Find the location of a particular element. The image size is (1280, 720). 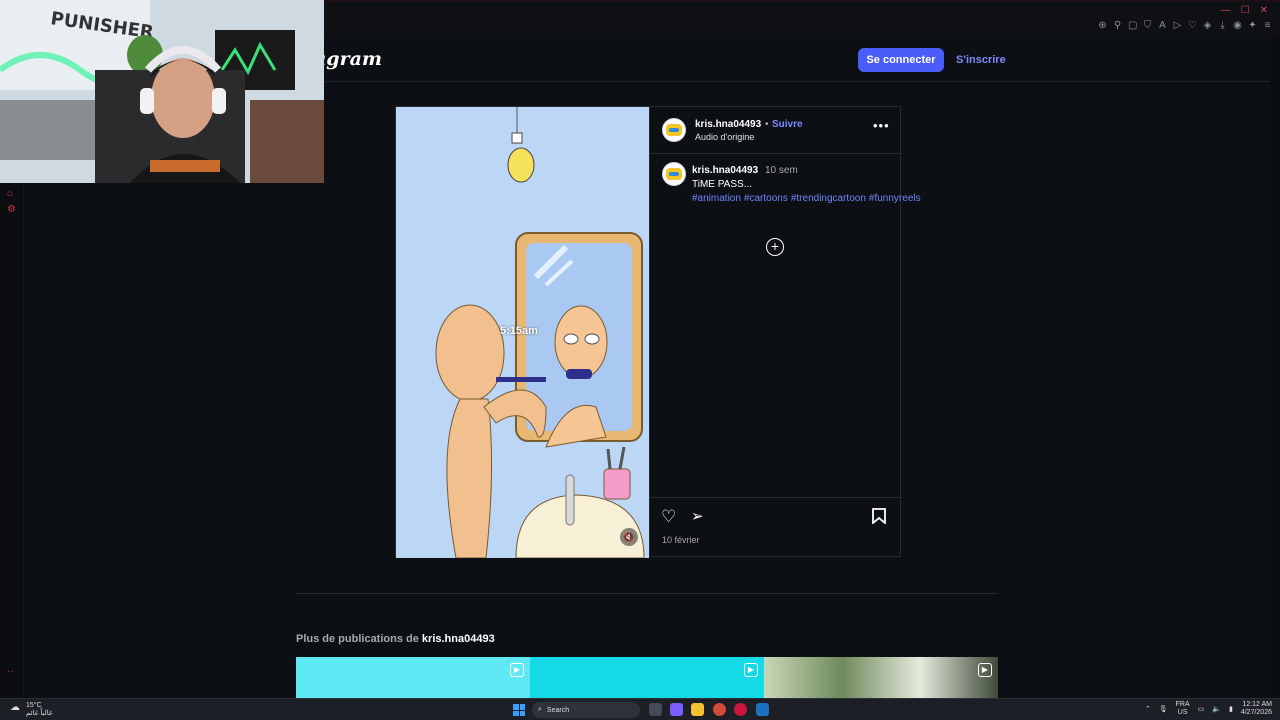

scrollbar is located at coordinates (1275, 368).